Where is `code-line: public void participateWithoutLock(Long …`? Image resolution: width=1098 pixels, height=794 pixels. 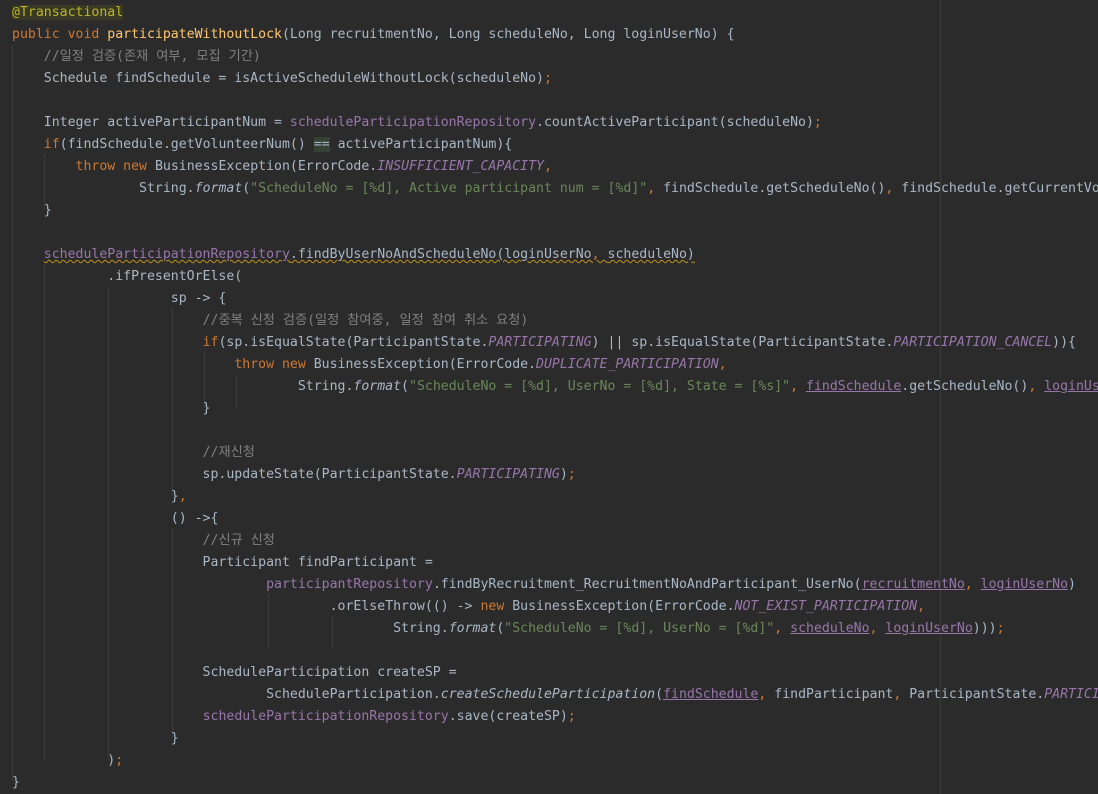 code-line: public void participateWithoutLock(Long … is located at coordinates (373, 35).